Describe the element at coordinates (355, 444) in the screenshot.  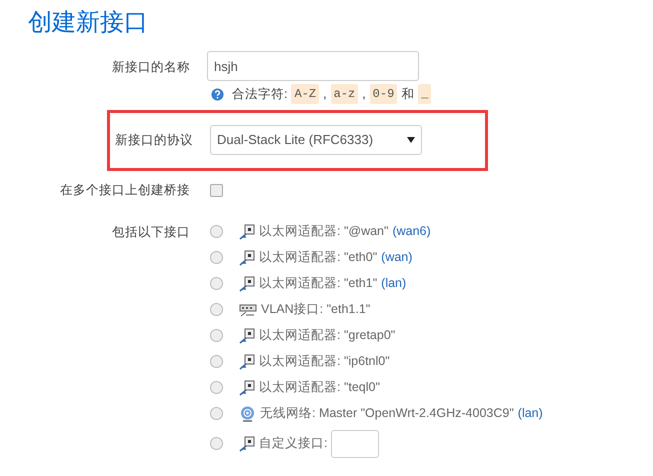
I see `custom-interface-input` at that location.